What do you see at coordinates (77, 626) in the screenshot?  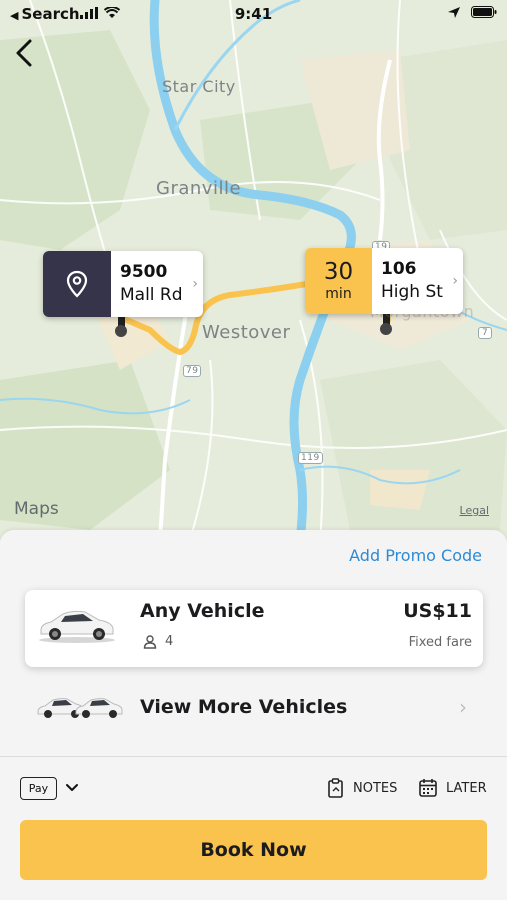 I see `car-icon` at bounding box center [77, 626].